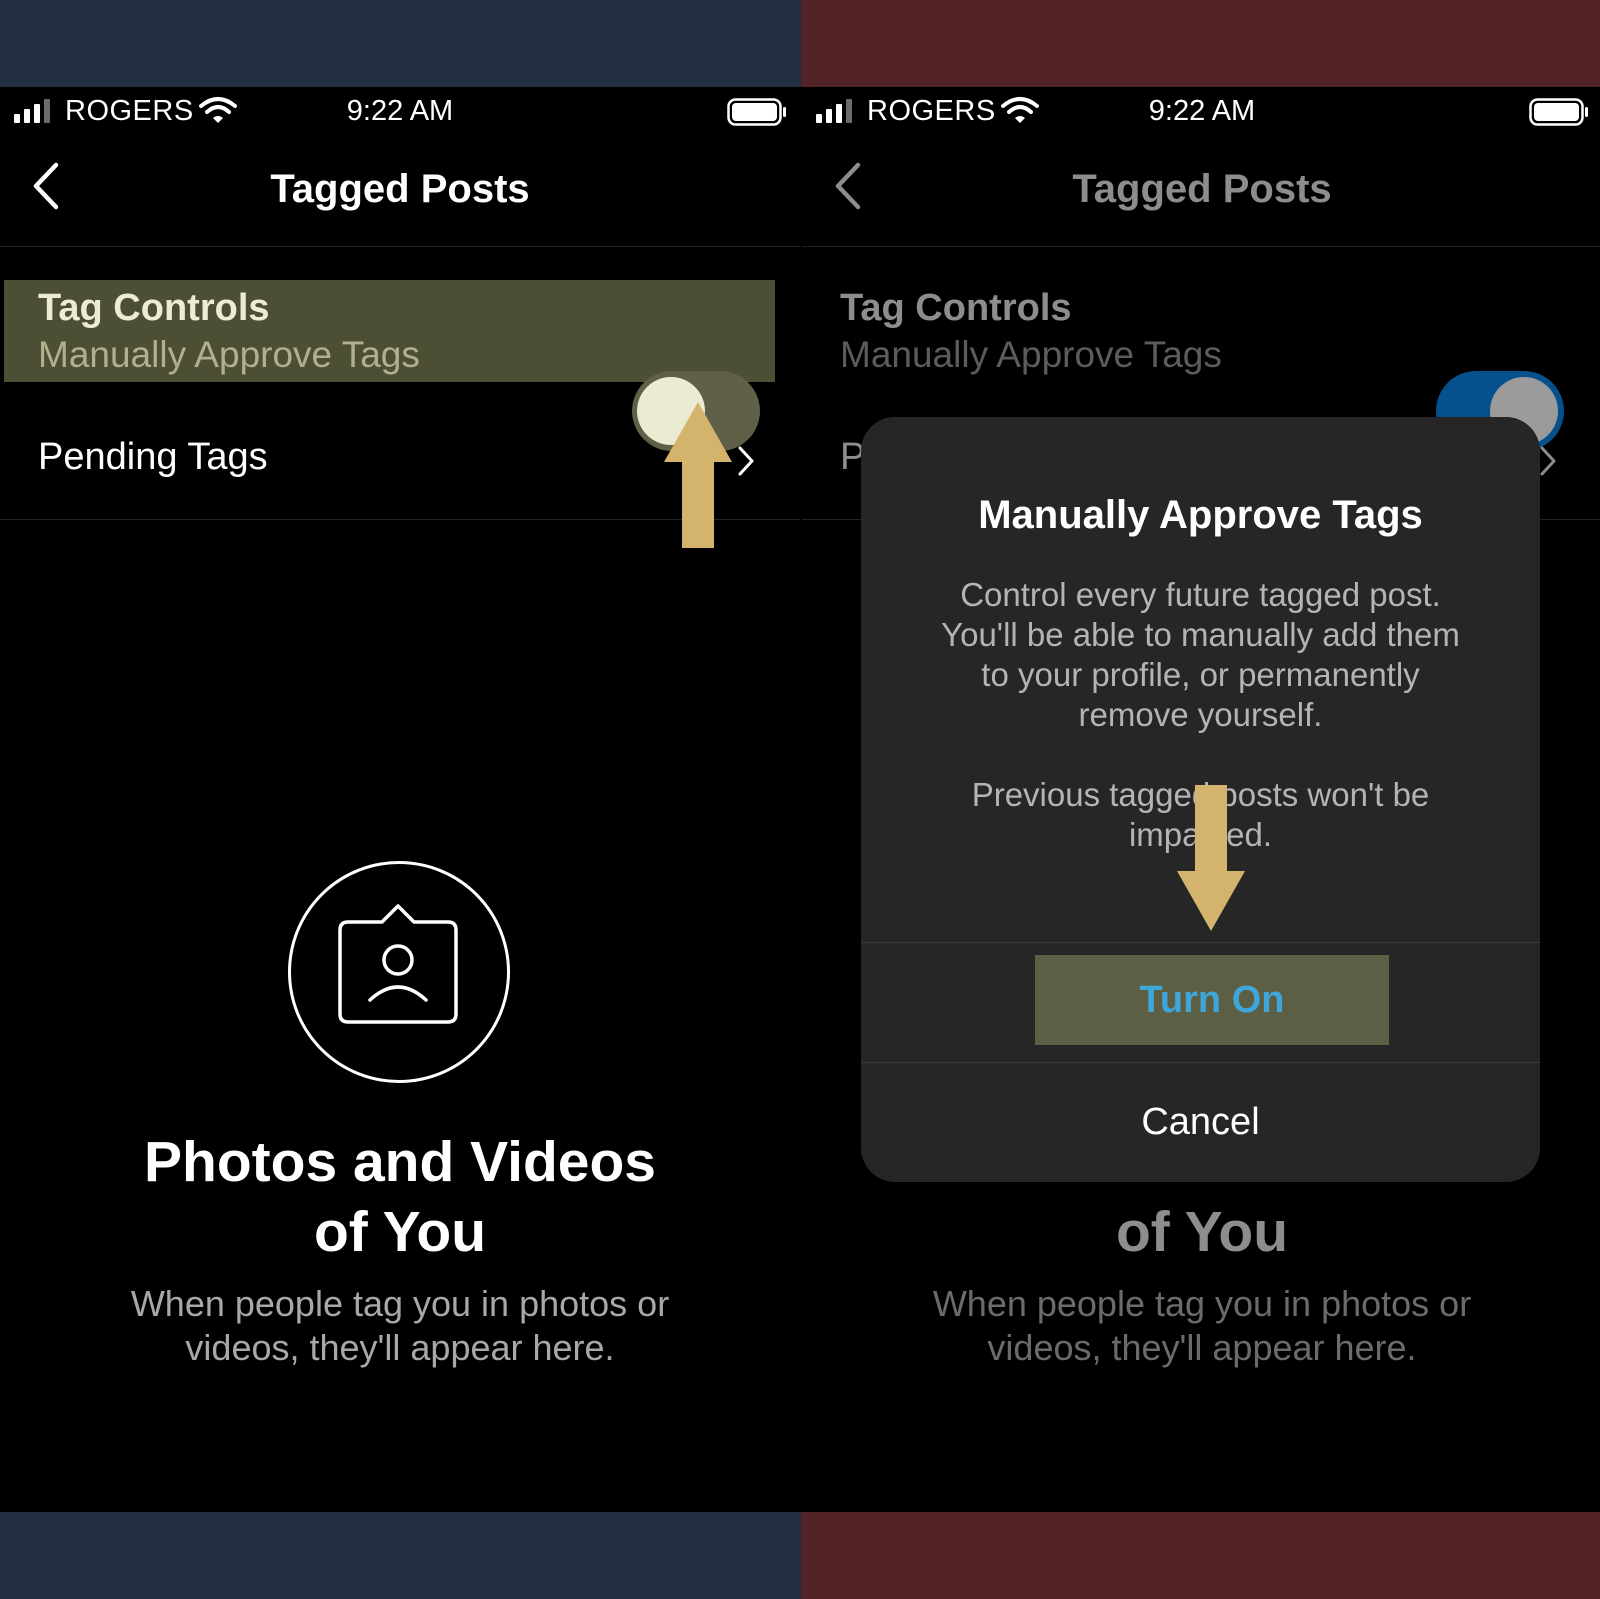 The height and width of the screenshot is (1599, 1600). What do you see at coordinates (398, 964) in the screenshot?
I see `tagged-person-icon` at bounding box center [398, 964].